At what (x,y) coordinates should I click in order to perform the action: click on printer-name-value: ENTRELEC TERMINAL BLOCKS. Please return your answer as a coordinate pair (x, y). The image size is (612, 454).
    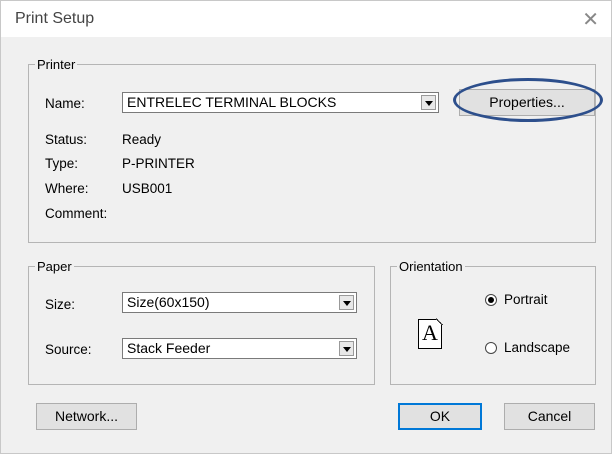
    Looking at the image, I should click on (232, 102).